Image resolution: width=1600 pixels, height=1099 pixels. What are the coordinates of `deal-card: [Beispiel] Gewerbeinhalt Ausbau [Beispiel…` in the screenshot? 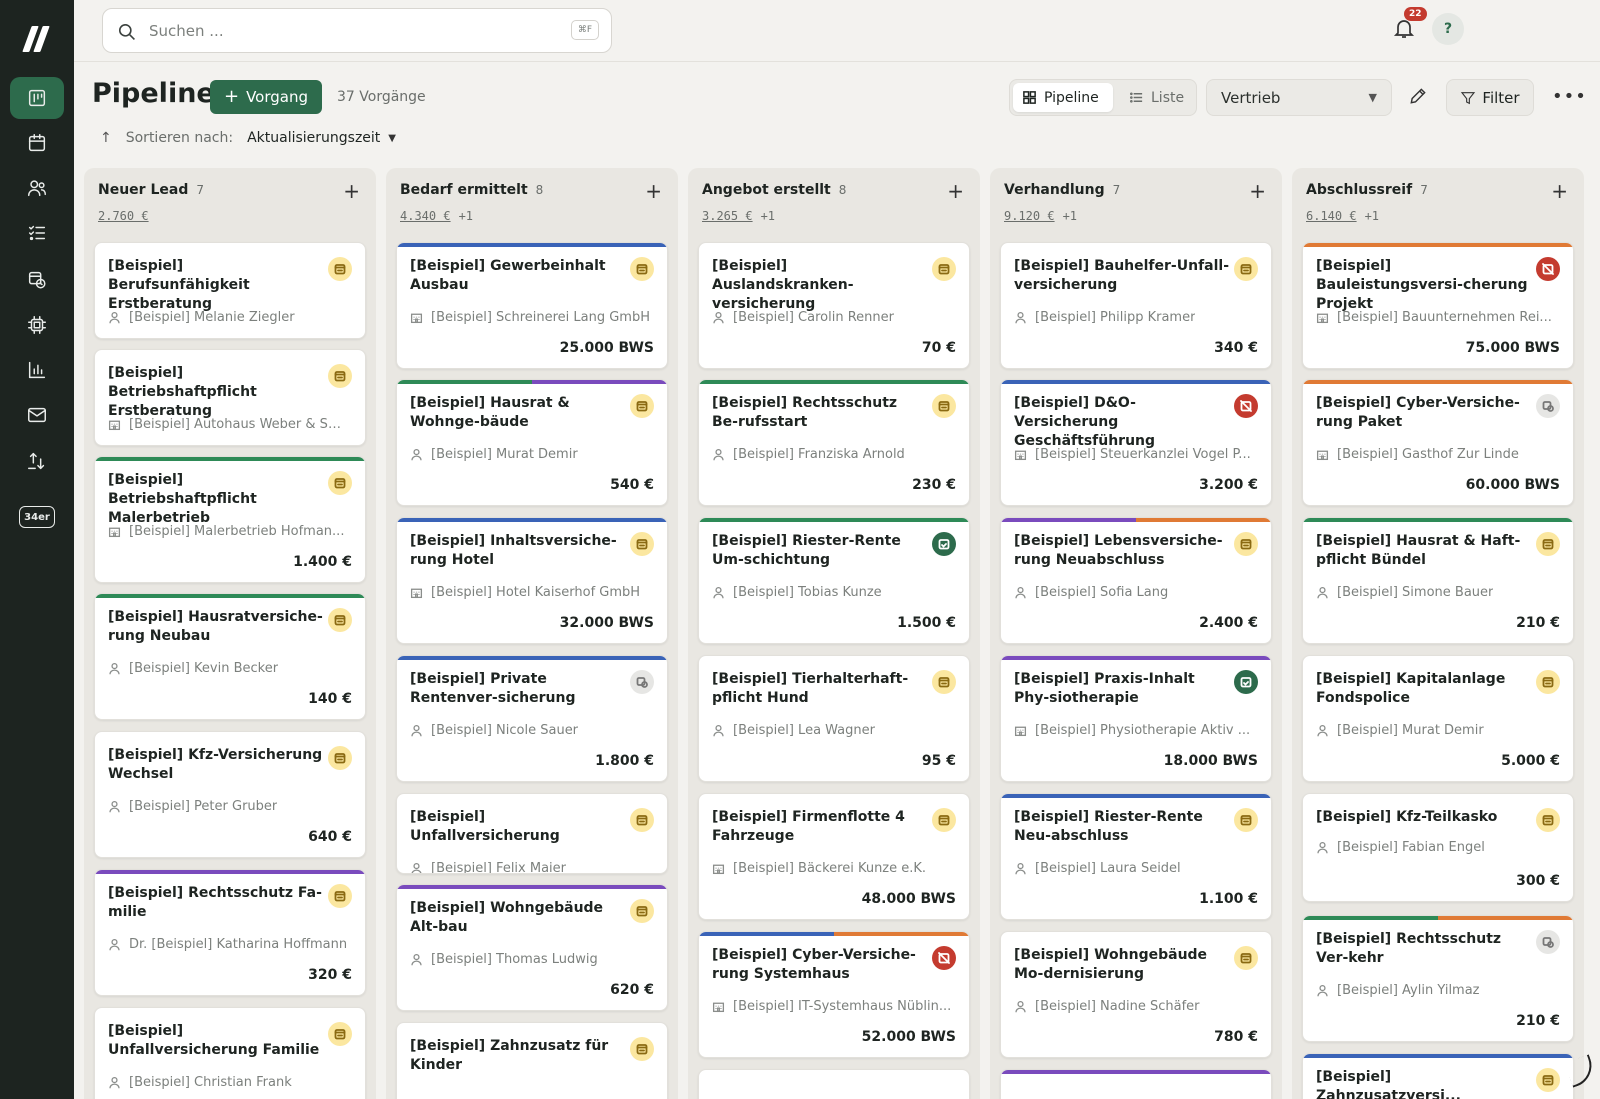 It's located at (532, 305).